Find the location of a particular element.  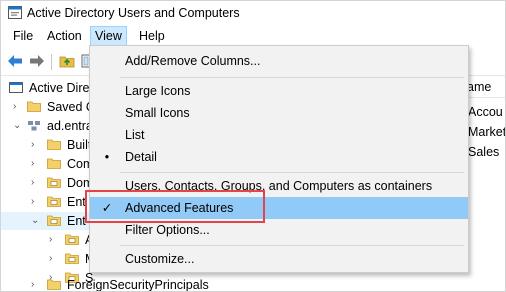

back-arrow-icon is located at coordinates (15, 61).